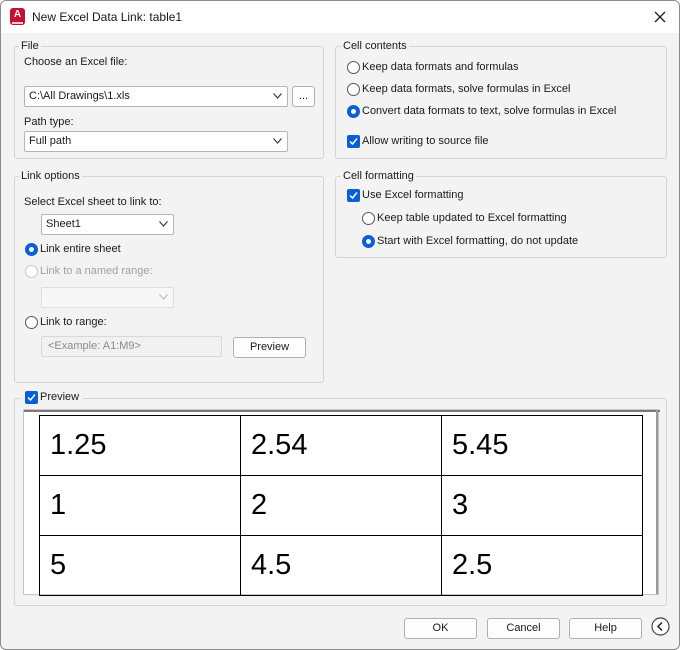  Describe the element at coordinates (96, 271) in the screenshot. I see `link-named-range-label: Link to a named range:` at that location.